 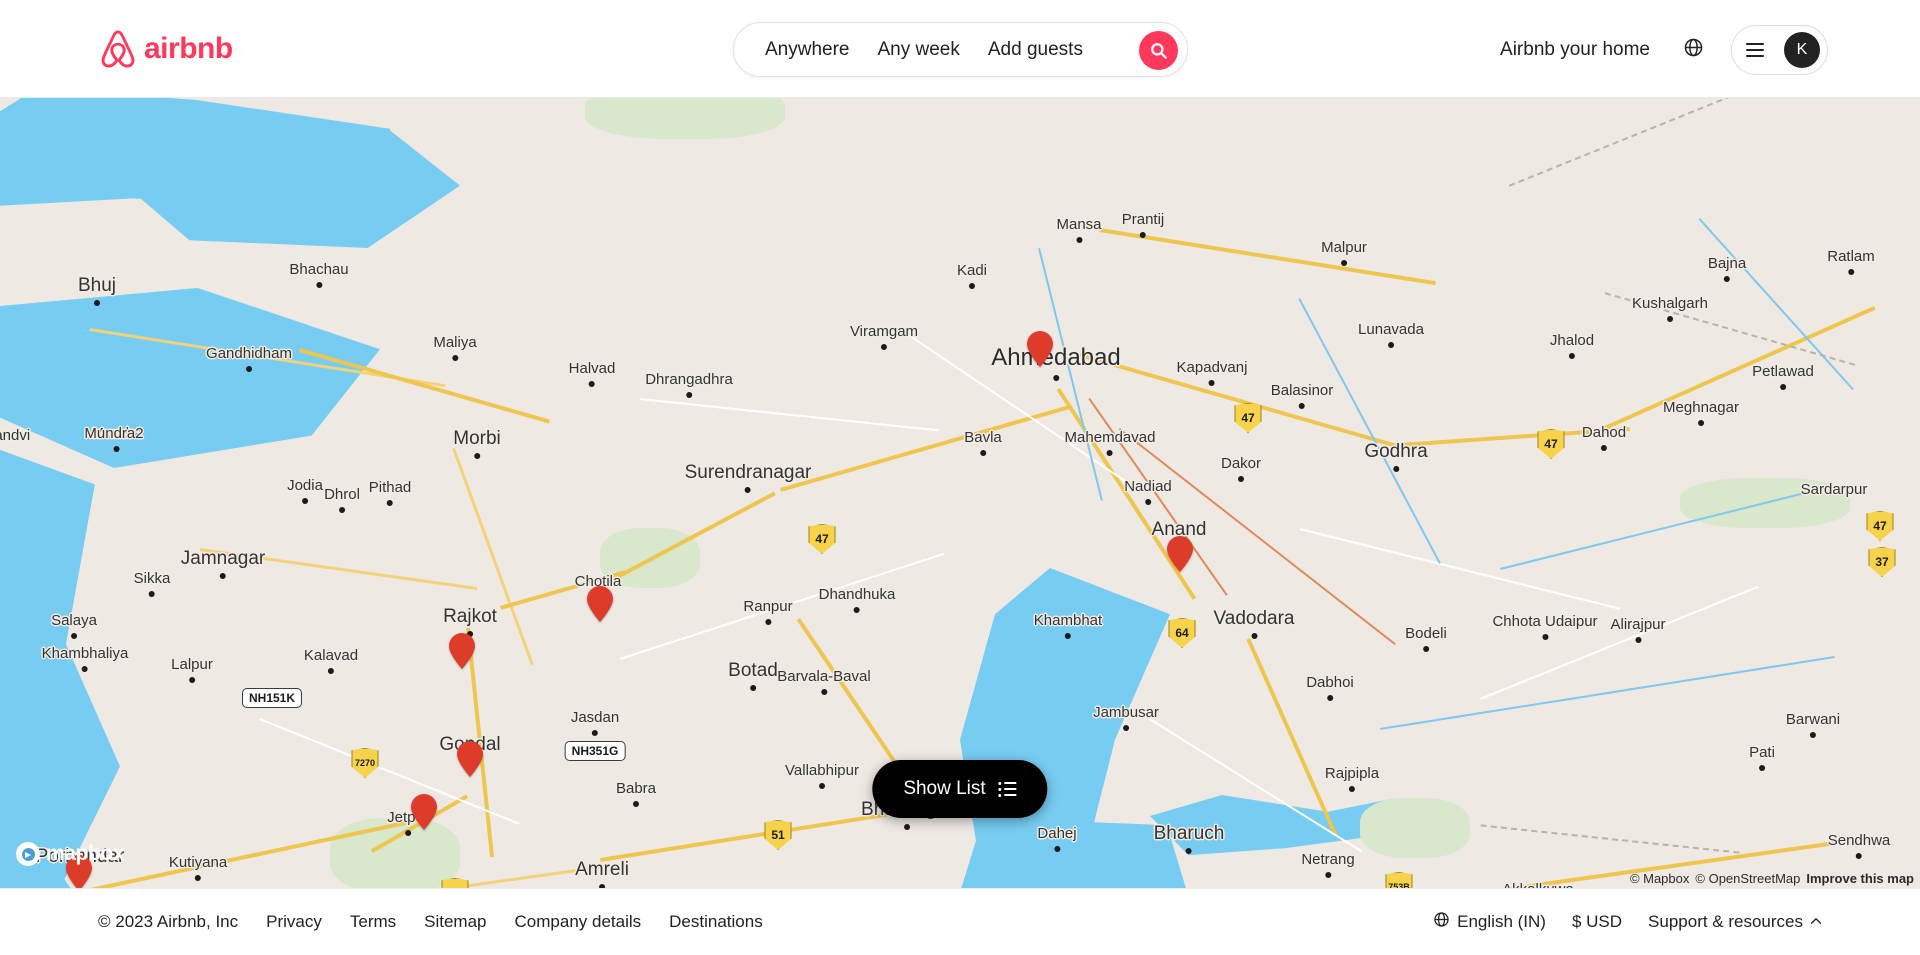 I want to click on city-label-text: Maliya, so click(x=455, y=342).